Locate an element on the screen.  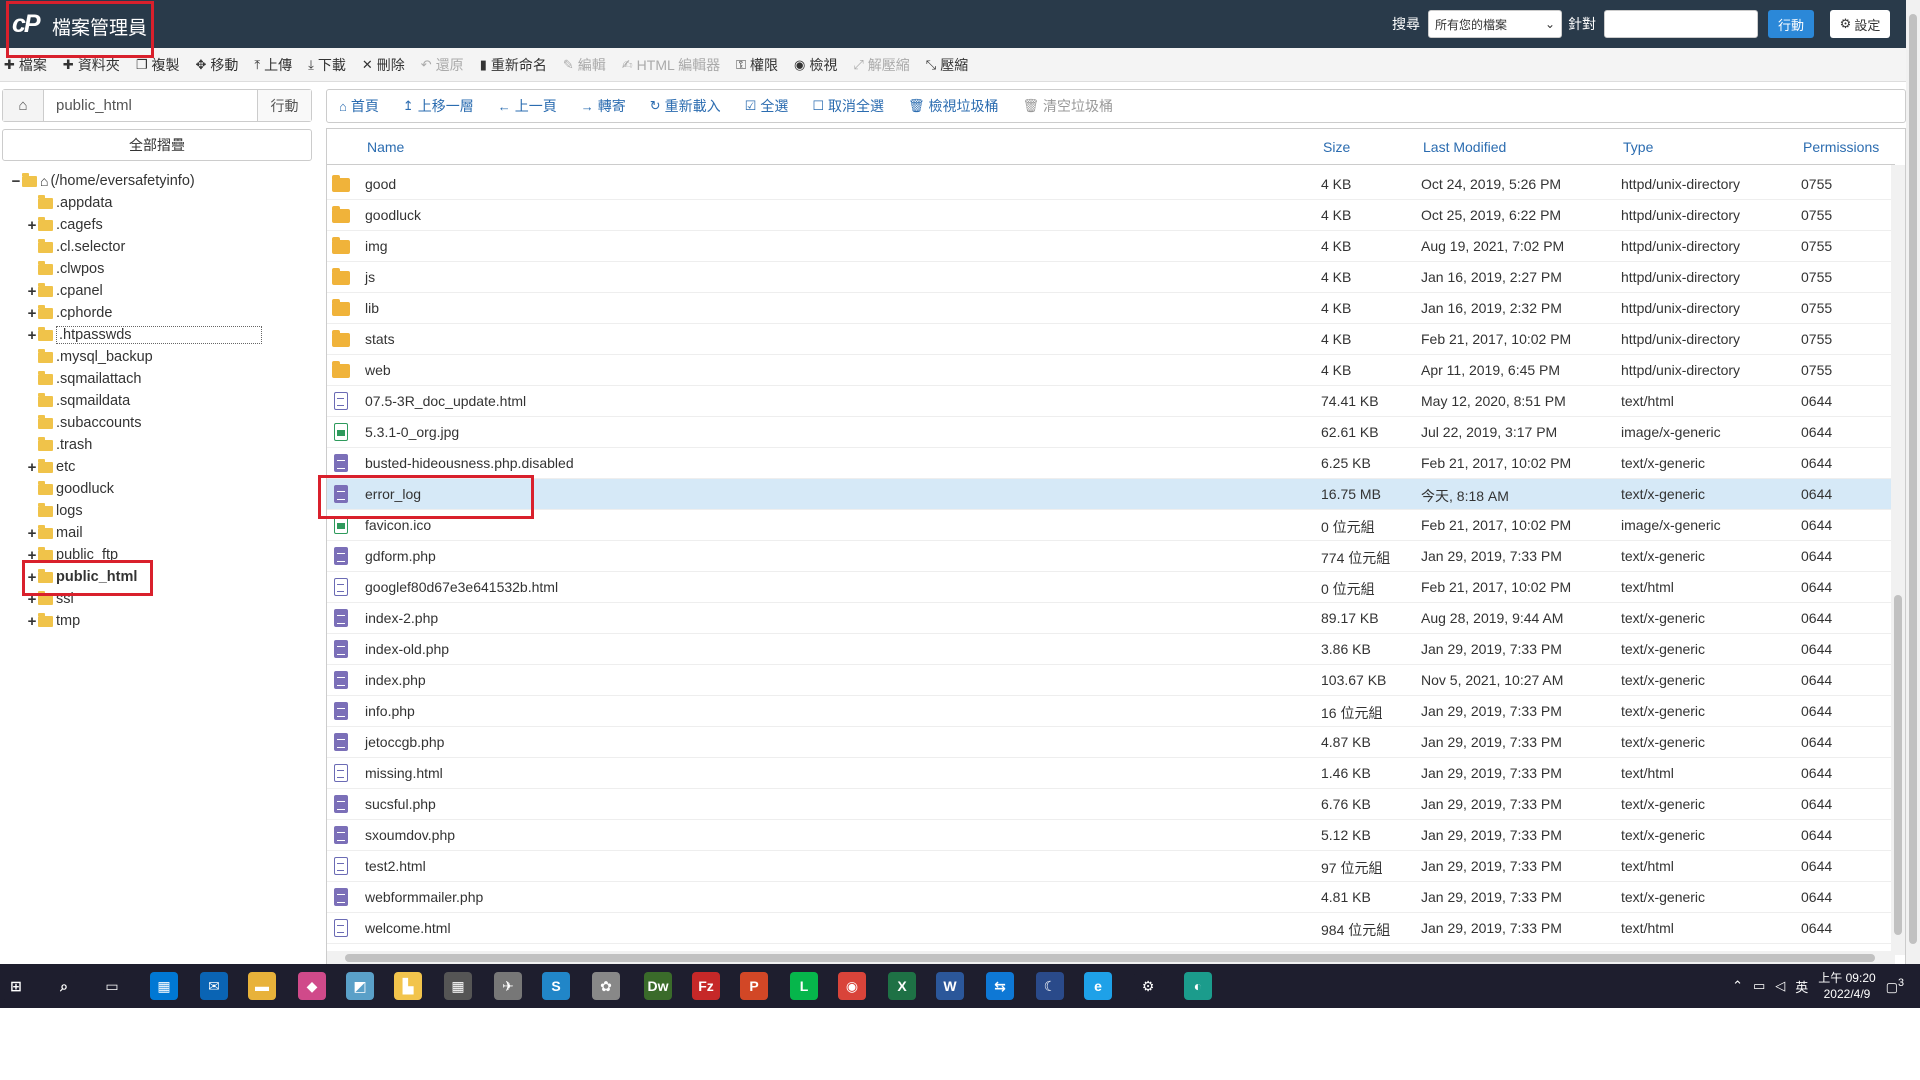
file-name: img is located at coordinates (376, 246).